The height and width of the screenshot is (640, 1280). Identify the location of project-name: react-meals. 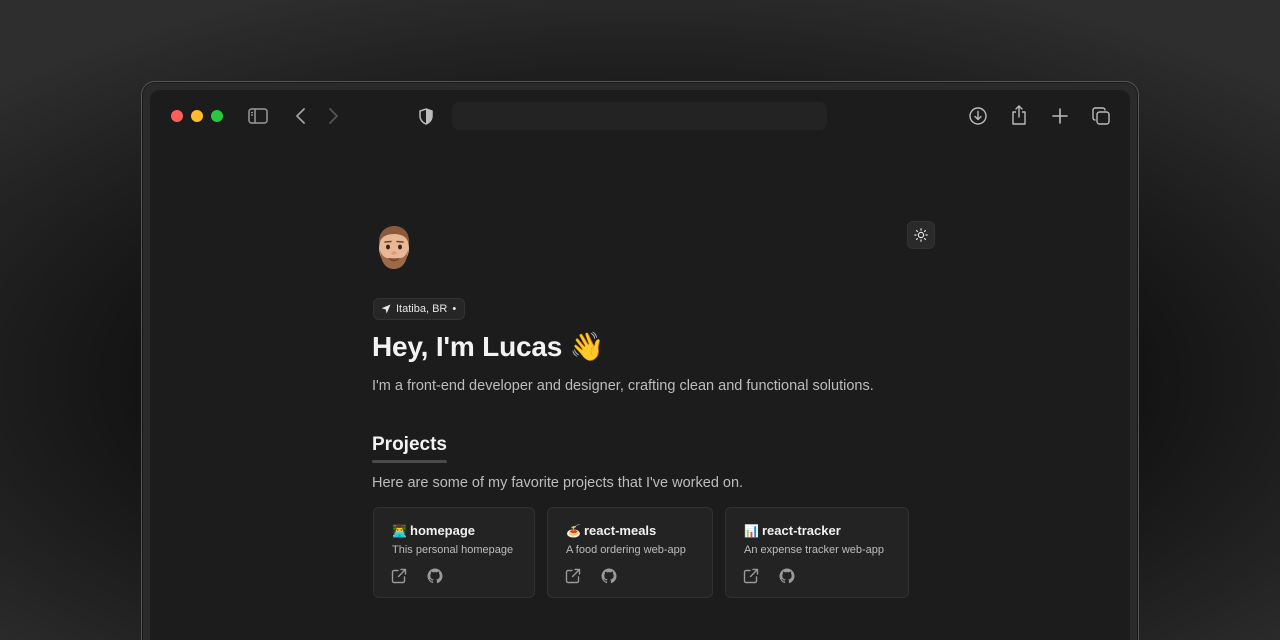
(620, 530).